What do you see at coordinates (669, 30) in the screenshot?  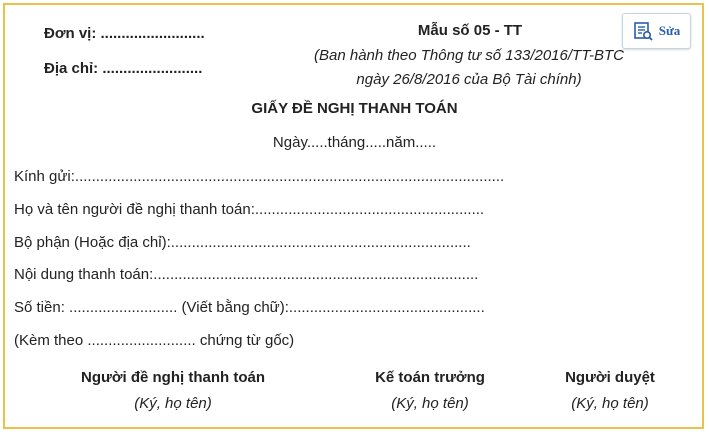 I see `edit-button-label: Sửa` at bounding box center [669, 30].